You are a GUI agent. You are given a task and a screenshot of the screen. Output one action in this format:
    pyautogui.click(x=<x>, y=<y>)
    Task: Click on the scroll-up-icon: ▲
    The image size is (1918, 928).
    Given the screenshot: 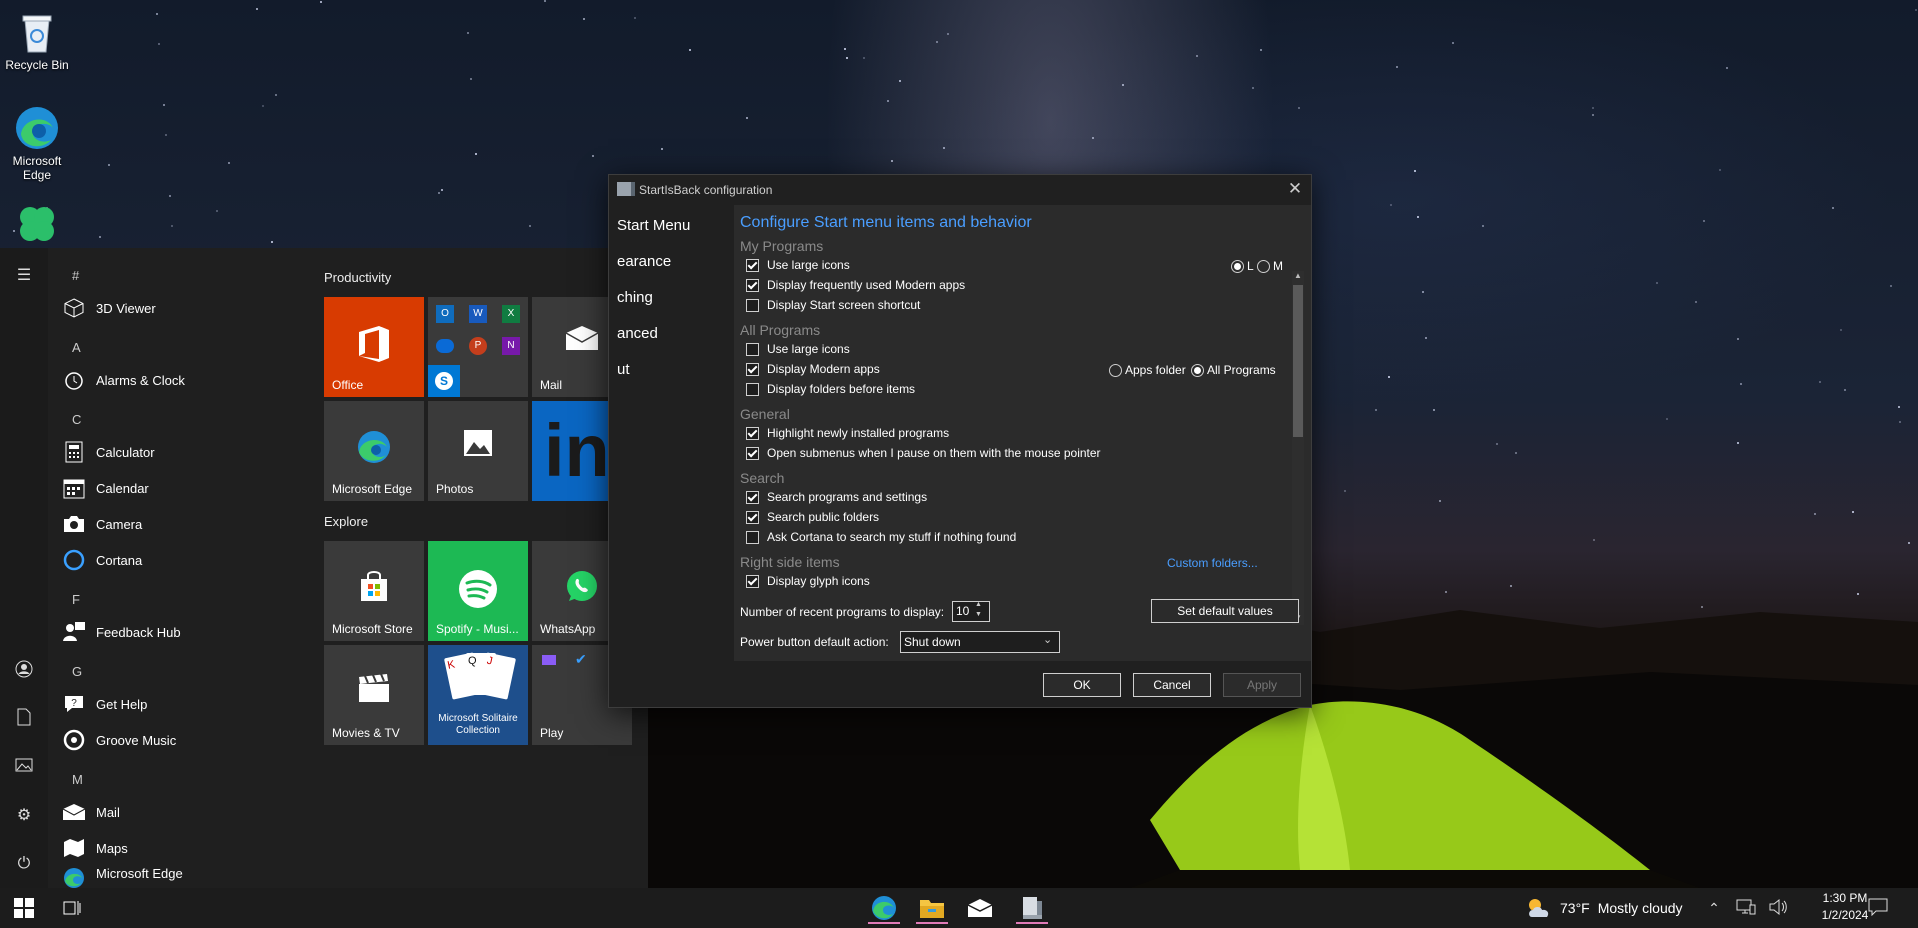 What is the action you would take?
    pyautogui.click(x=1298, y=275)
    